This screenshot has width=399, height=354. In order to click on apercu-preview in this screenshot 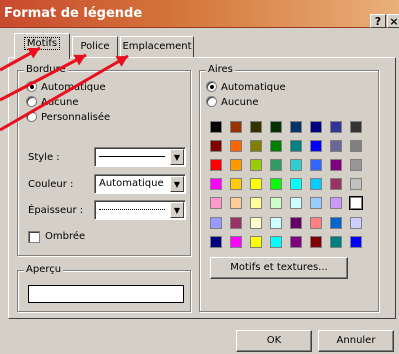, I will do `click(106, 294)`.